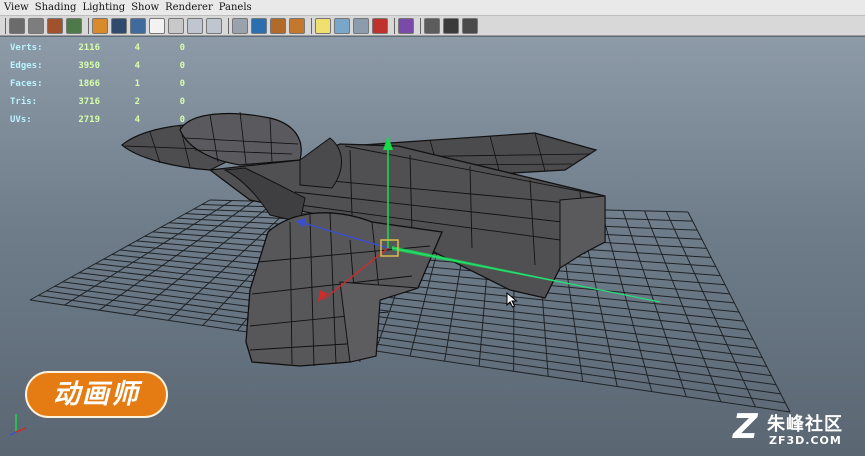  Describe the element at coordinates (74, 25) in the screenshot. I see `2d-pan-icon` at that location.